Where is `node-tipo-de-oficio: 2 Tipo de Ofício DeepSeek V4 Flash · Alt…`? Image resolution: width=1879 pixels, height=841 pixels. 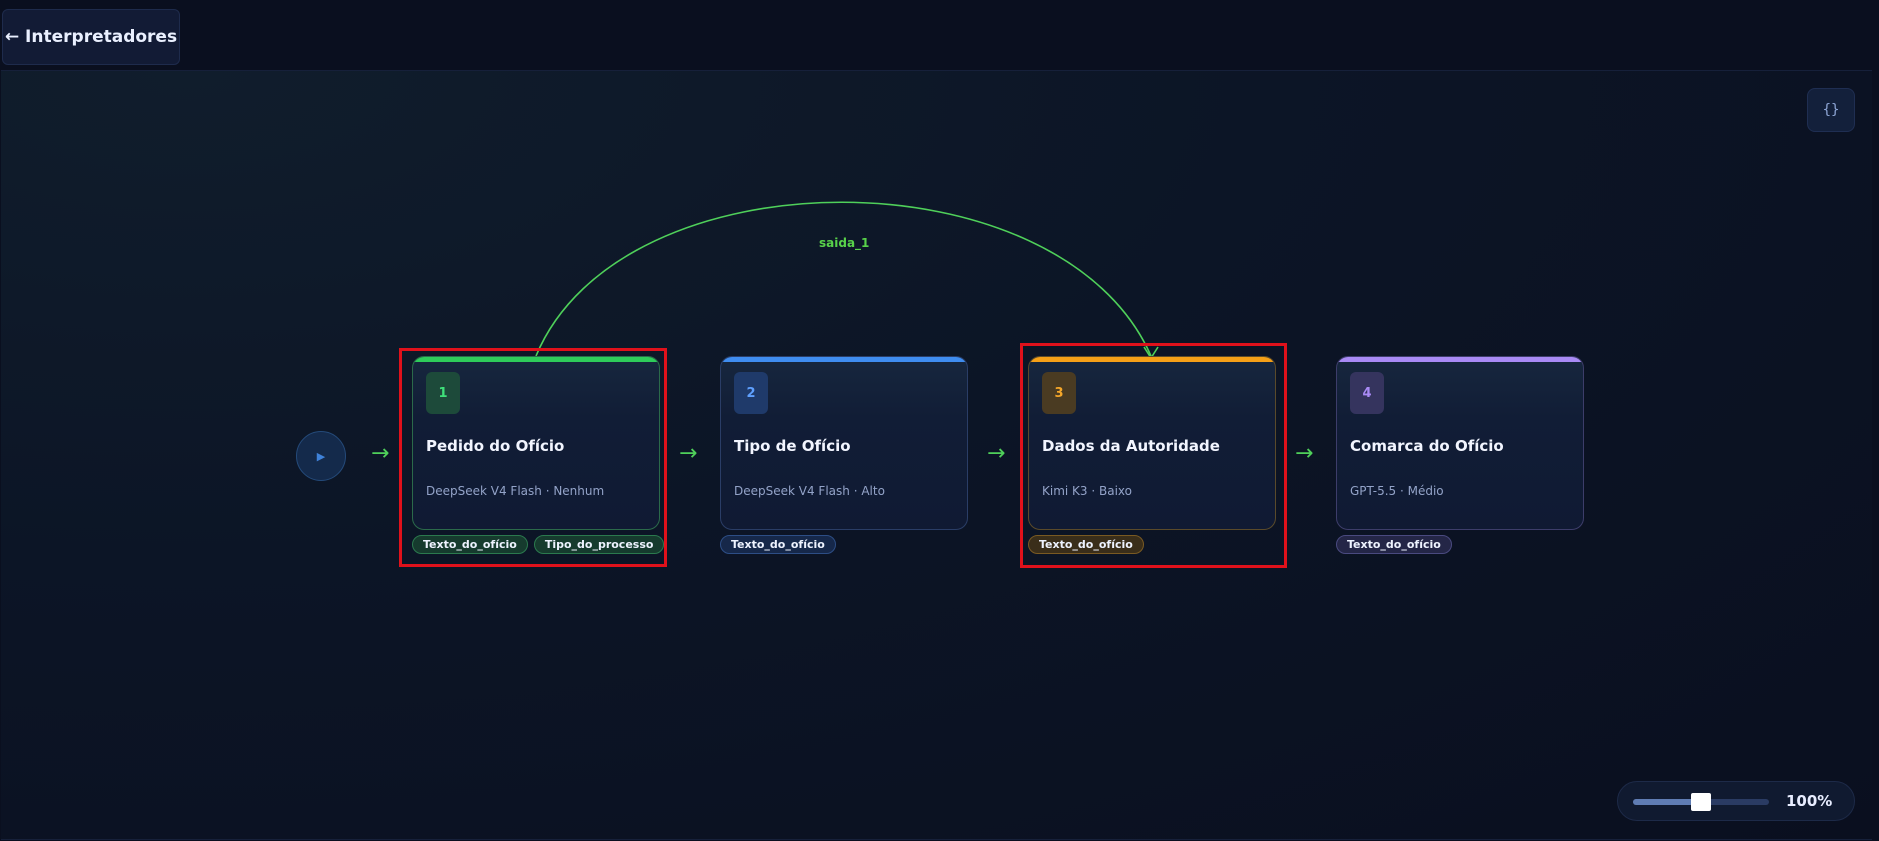
node-tipo-de-oficio: 2 Tipo de Ofício DeepSeek V4 Flash · Alt… is located at coordinates (844, 443).